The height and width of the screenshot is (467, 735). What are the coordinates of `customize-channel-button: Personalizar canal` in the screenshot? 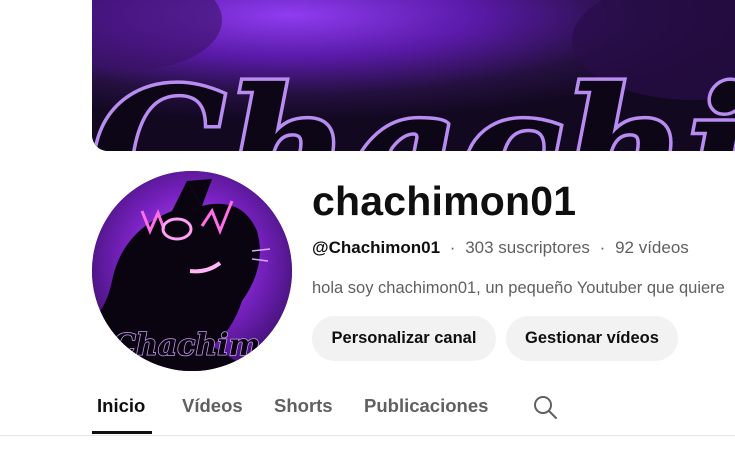 It's located at (404, 338).